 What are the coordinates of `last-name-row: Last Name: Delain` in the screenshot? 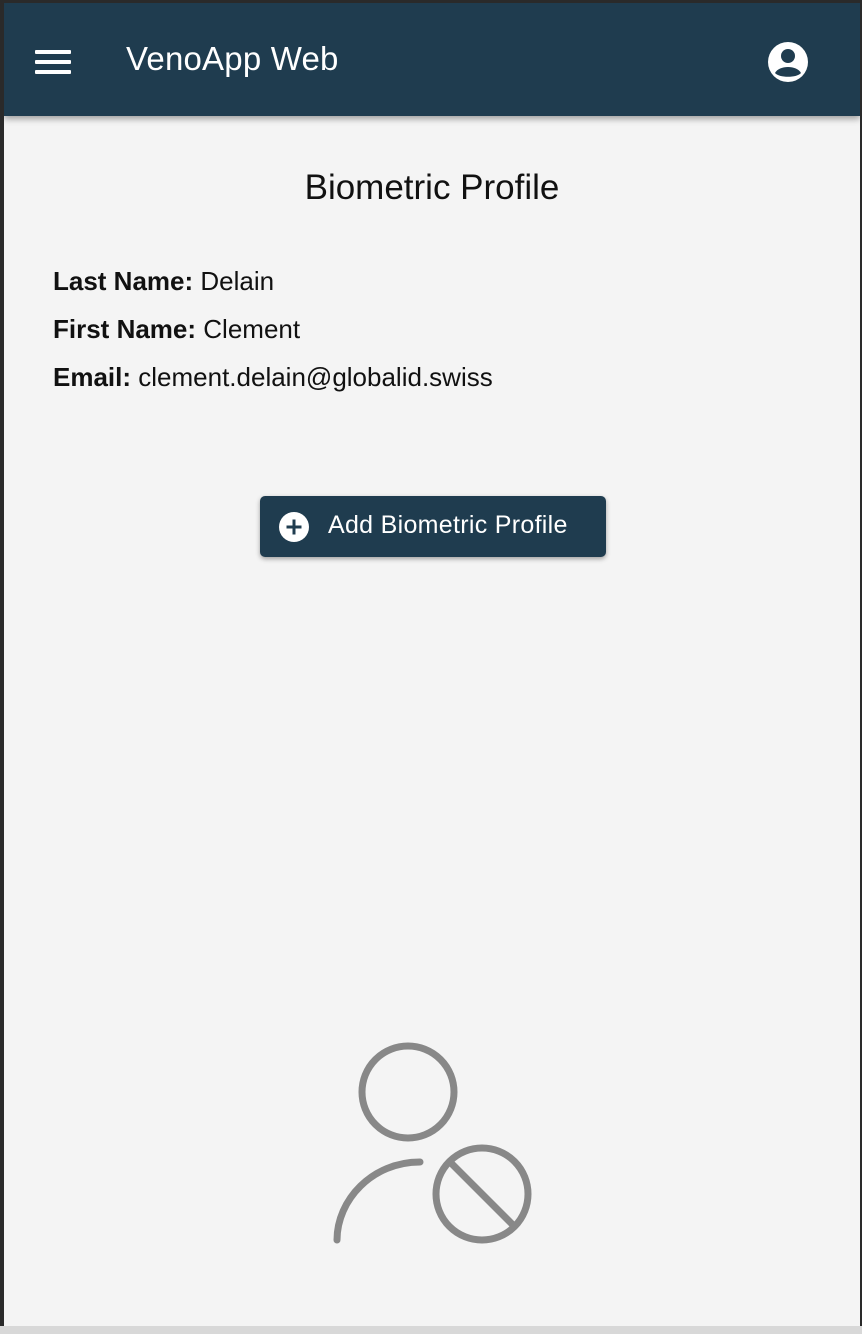 It's located at (163, 281).